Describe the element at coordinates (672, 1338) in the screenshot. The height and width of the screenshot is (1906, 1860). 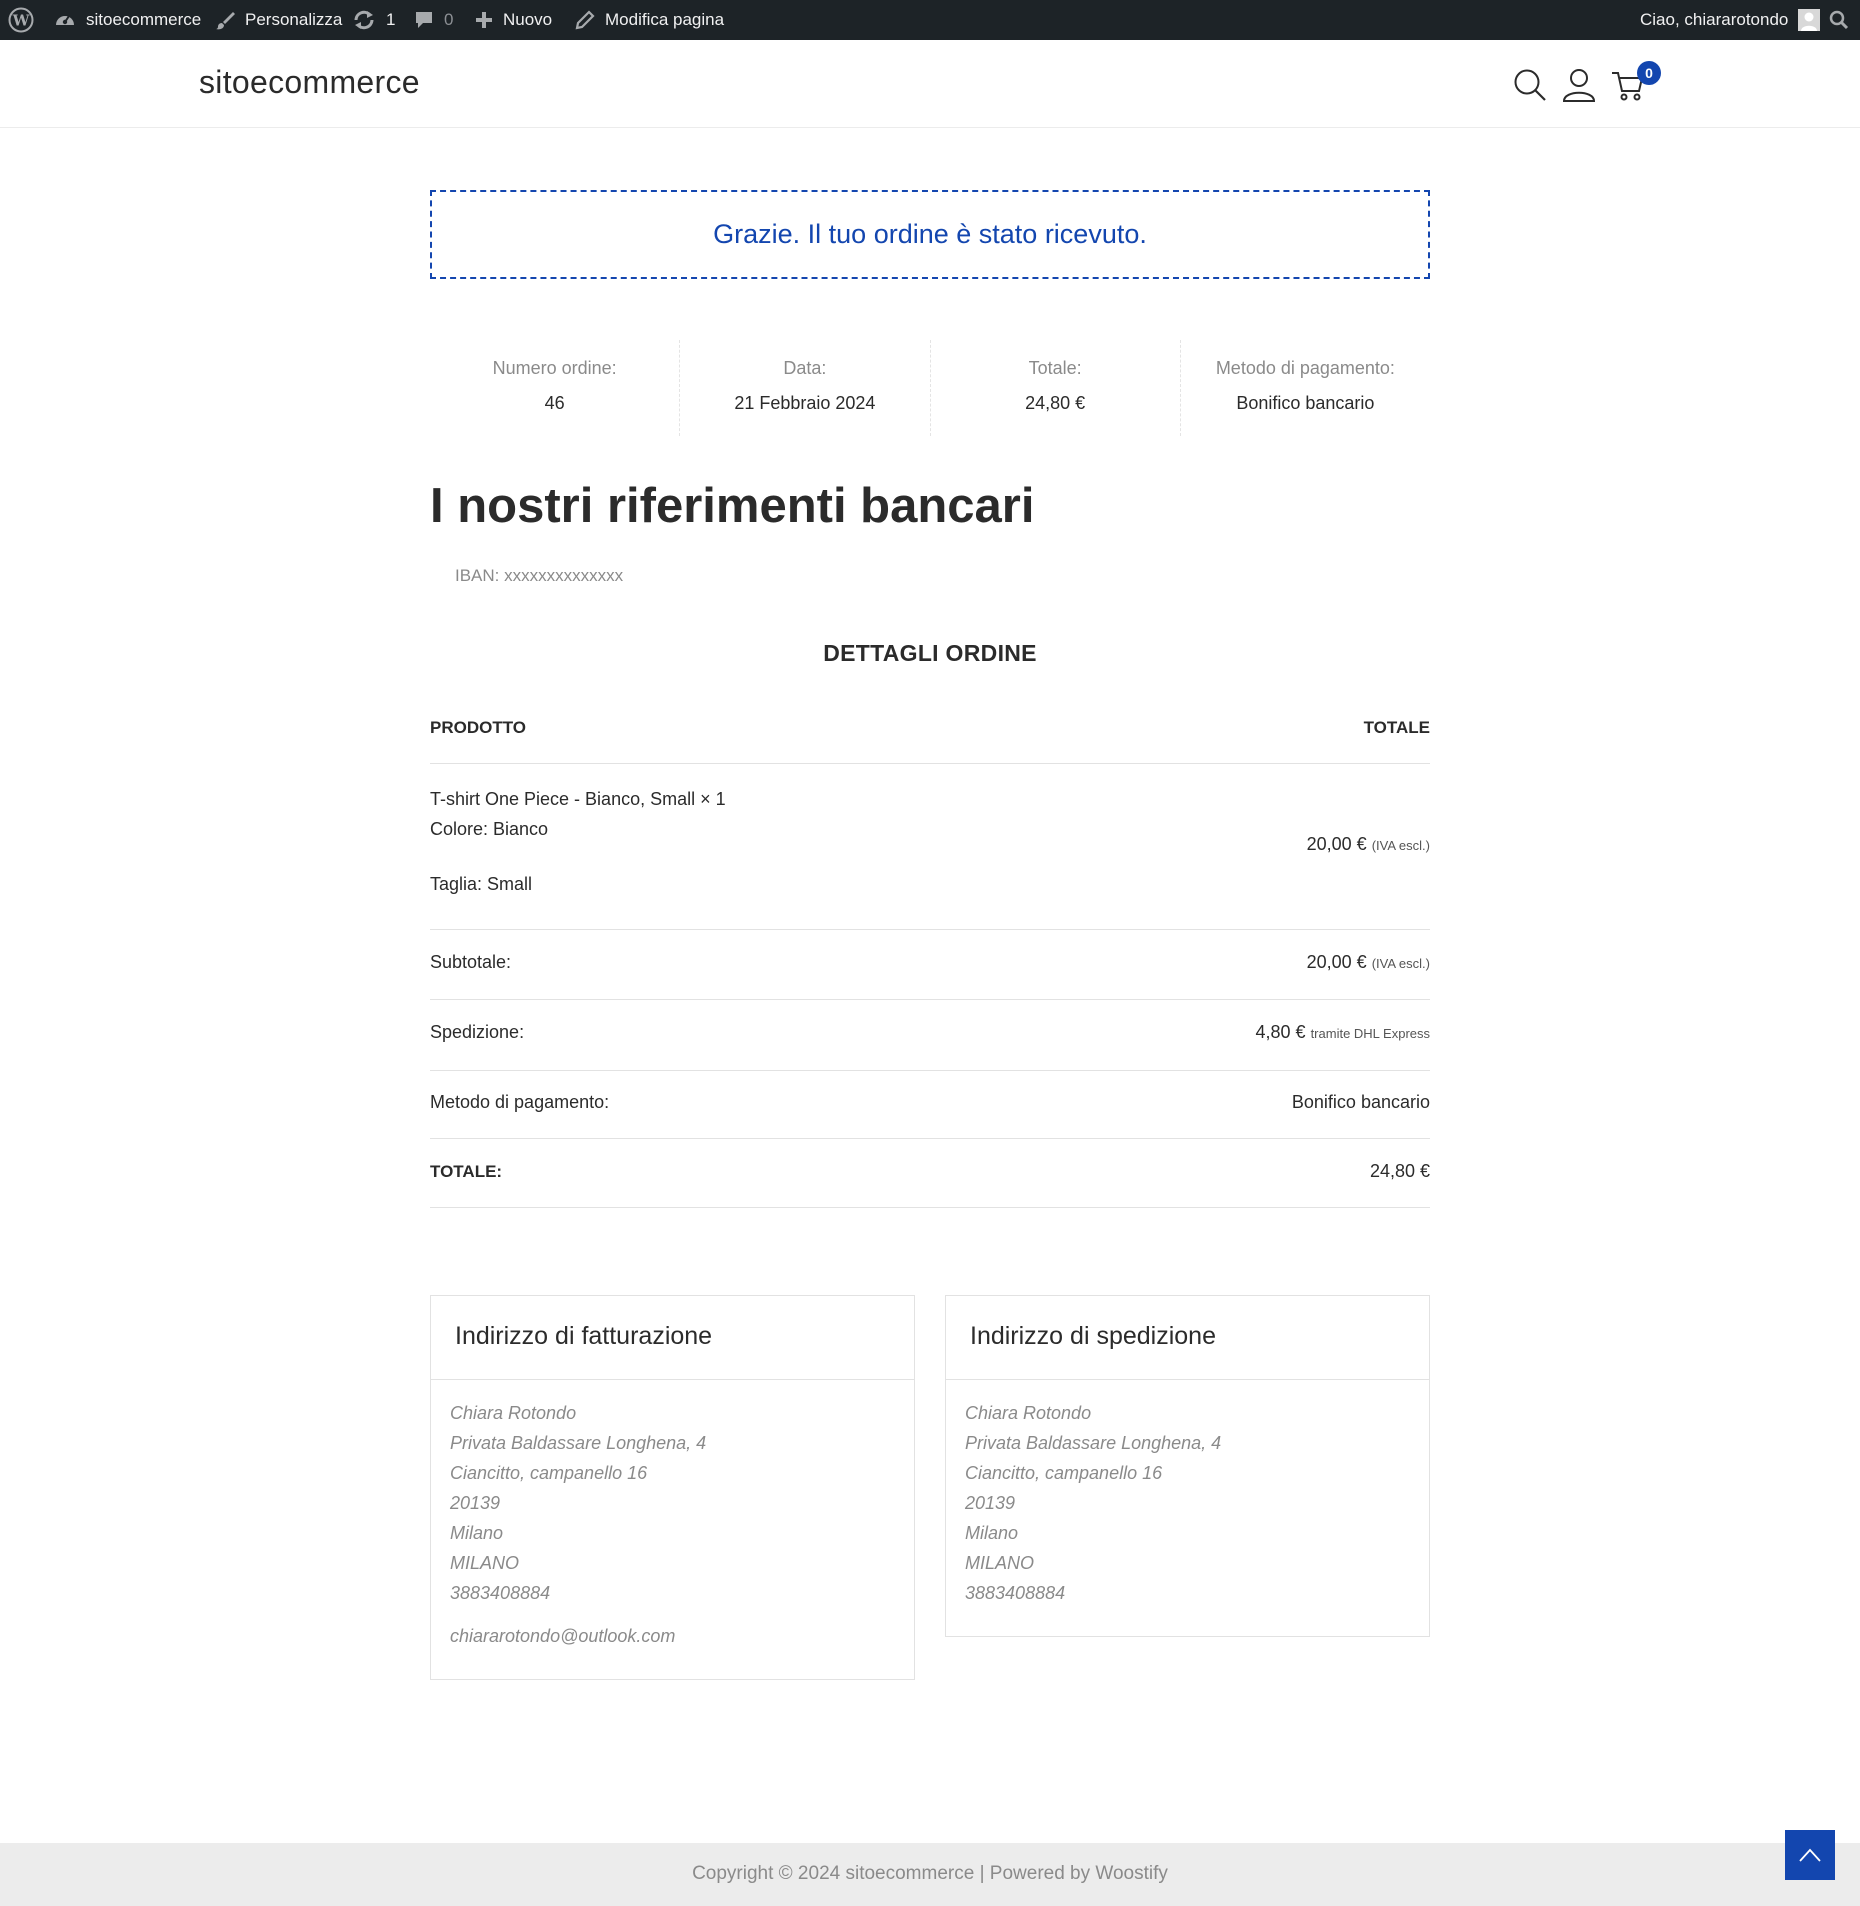
I see `billing-address-title: Indirizzo di fatturazione` at that location.